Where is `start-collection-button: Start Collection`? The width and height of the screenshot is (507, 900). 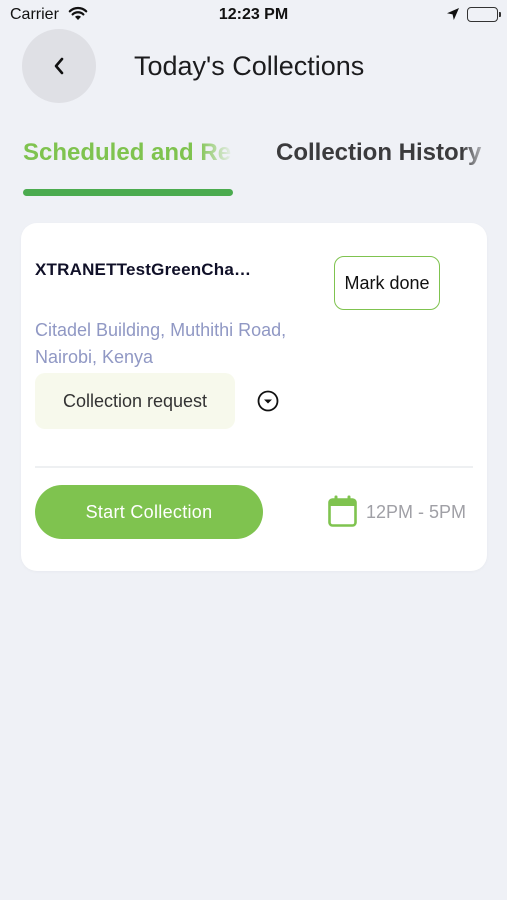
start-collection-button: Start Collection is located at coordinates (149, 512).